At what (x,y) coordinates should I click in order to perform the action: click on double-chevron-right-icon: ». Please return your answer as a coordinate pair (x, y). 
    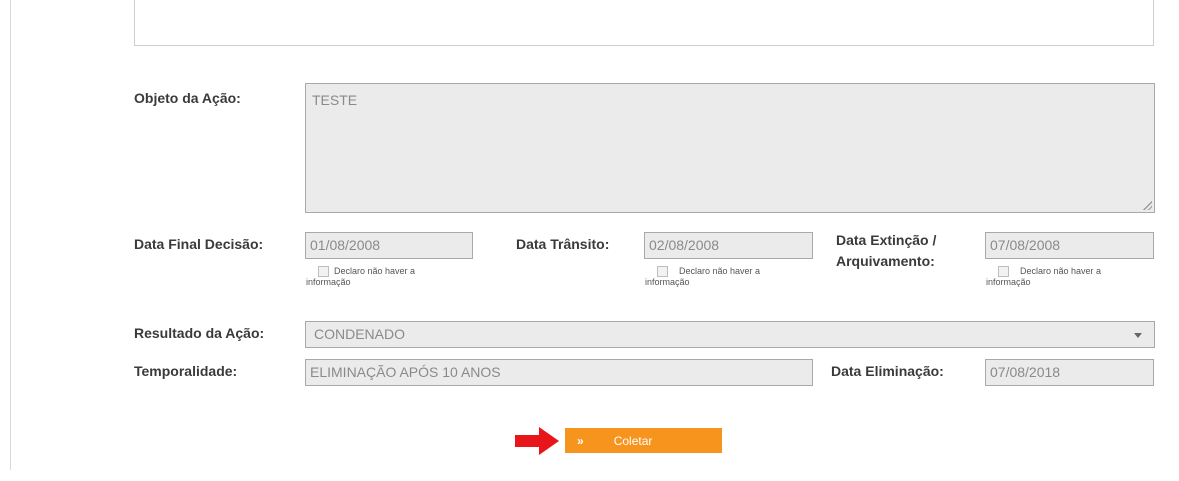
    Looking at the image, I should click on (580, 440).